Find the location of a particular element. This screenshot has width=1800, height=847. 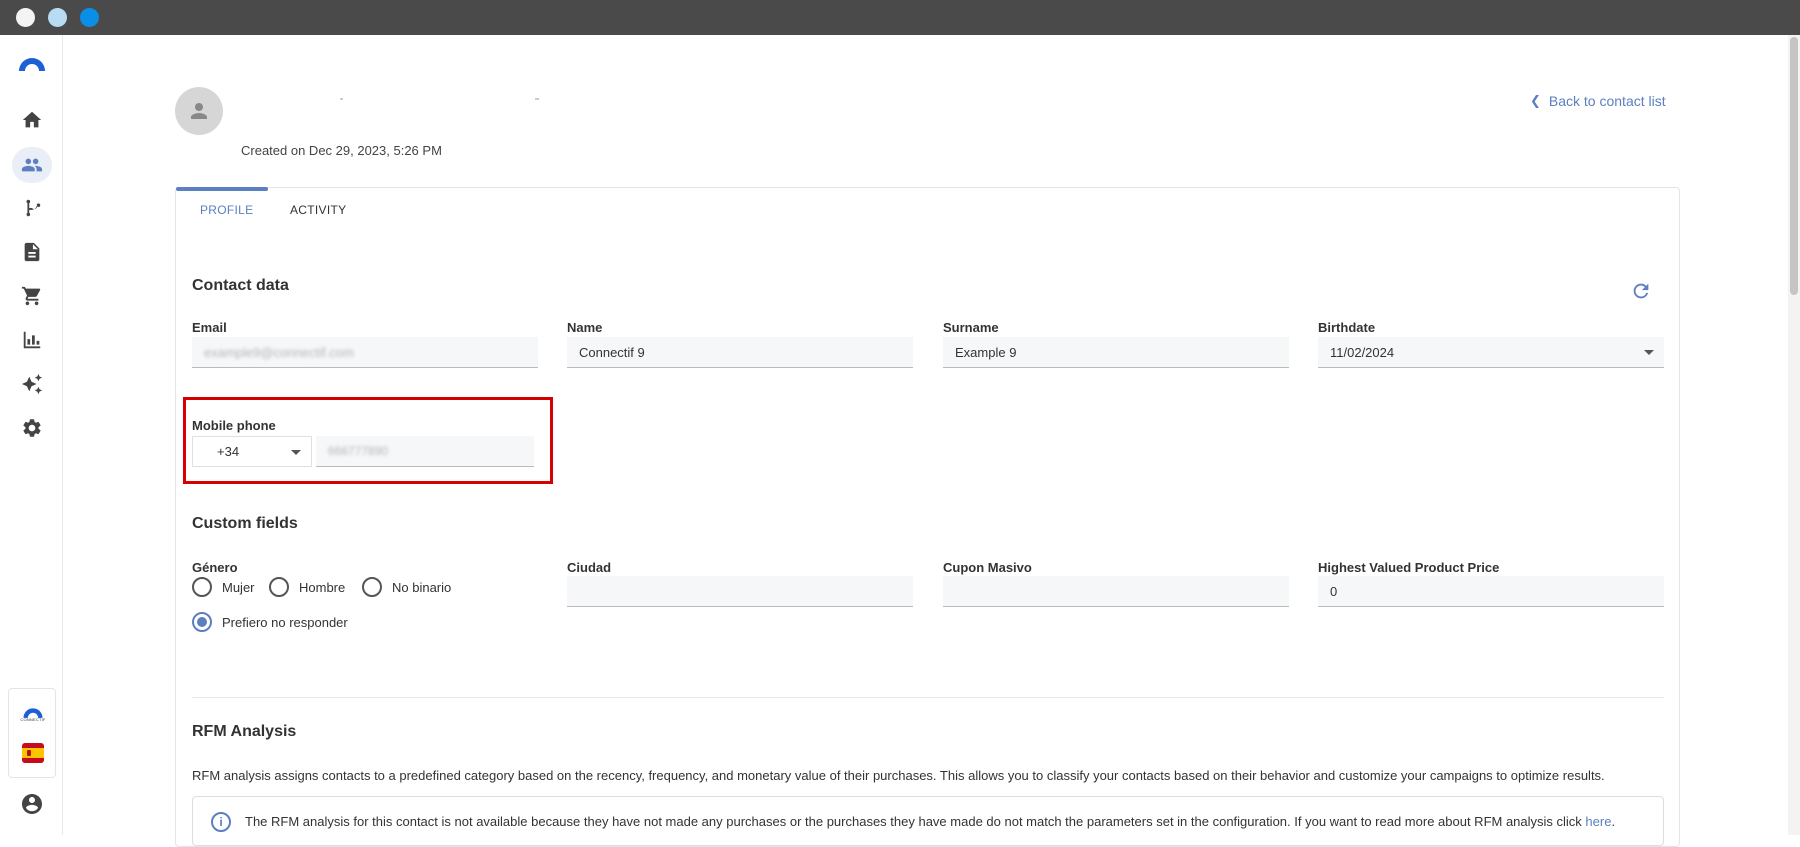

phone-prefix-value: +34 is located at coordinates (228, 451).